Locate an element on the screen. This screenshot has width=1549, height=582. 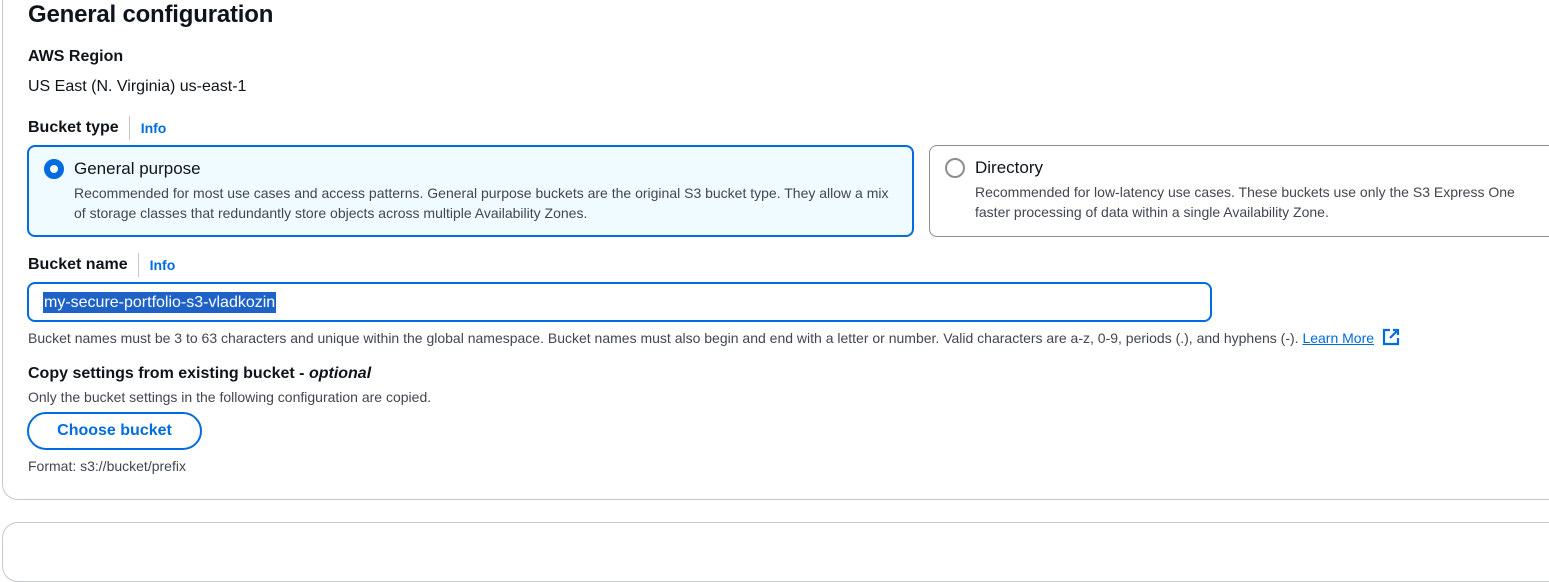
copy-settings-optional: optional is located at coordinates (340, 373).